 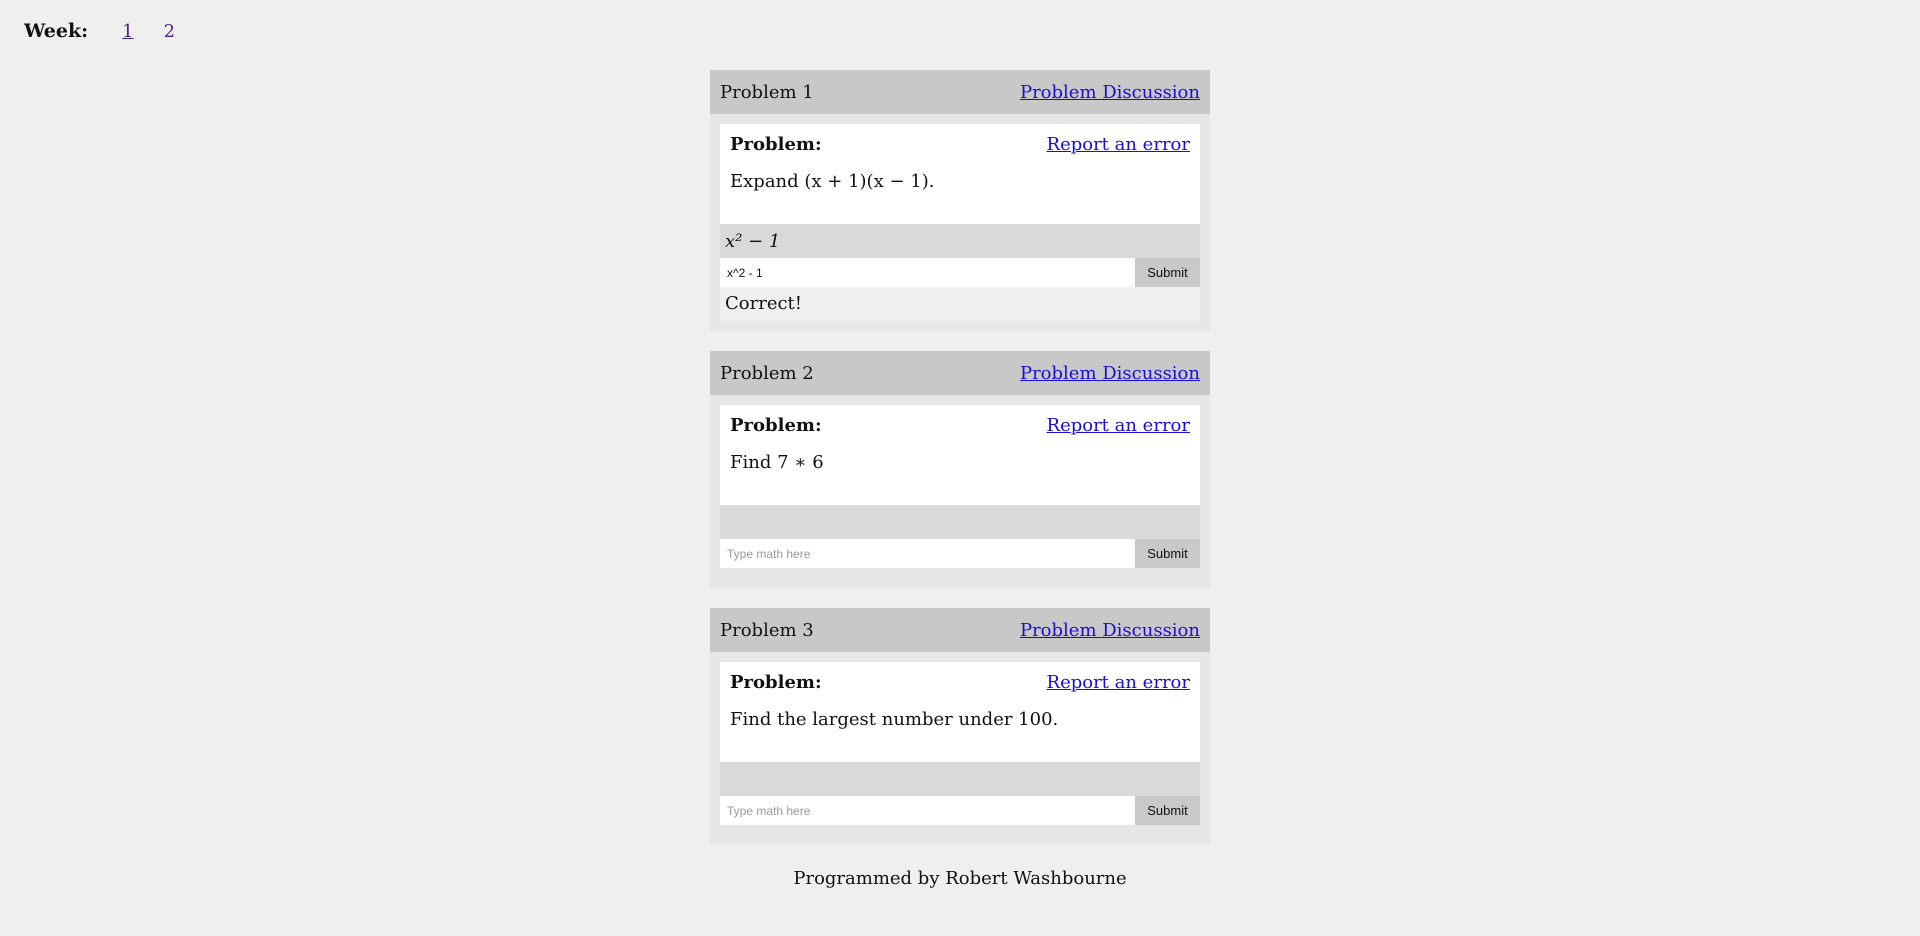 I want to click on math-preview: x² − 1, so click(x=960, y=241).